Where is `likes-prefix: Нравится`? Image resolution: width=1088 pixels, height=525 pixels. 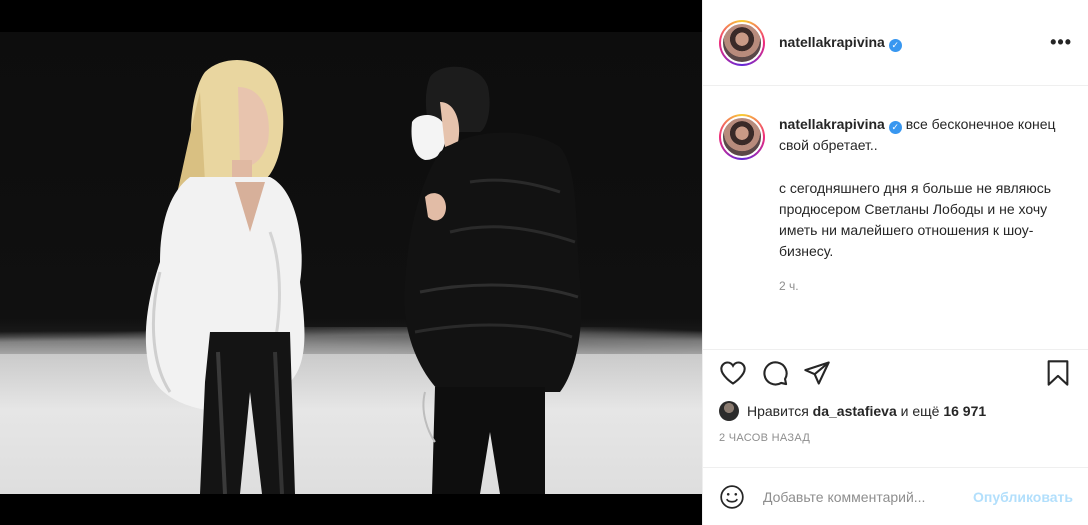
likes-prefix: Нравится is located at coordinates (778, 411).